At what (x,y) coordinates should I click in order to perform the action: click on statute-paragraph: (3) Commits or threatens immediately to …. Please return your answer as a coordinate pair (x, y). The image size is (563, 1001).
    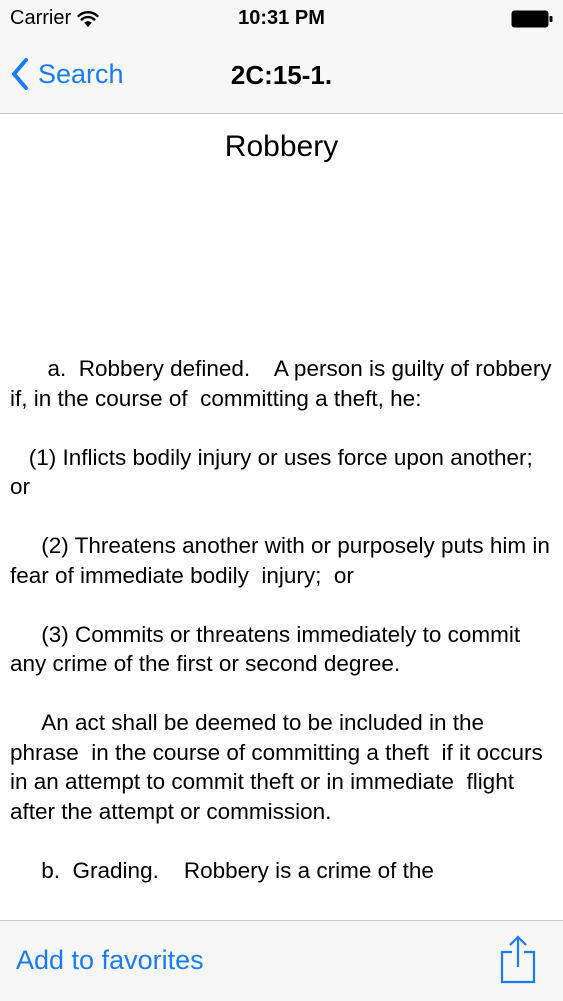
    Looking at the image, I should click on (268, 649).